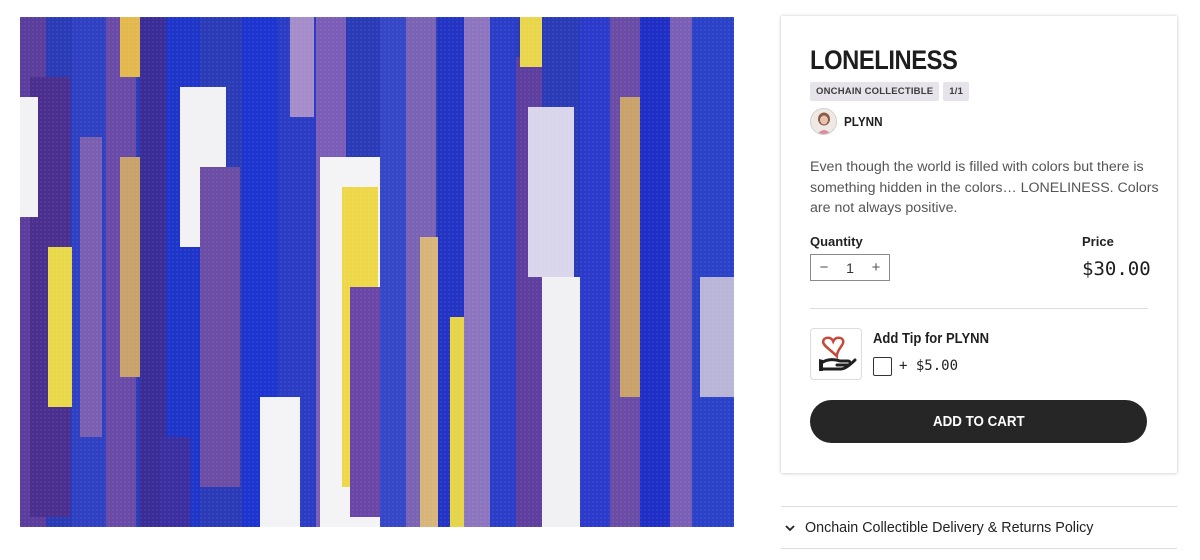 The width and height of the screenshot is (1200, 560). Describe the element at coordinates (876, 267) in the screenshot. I see `plus-icon: +` at that location.